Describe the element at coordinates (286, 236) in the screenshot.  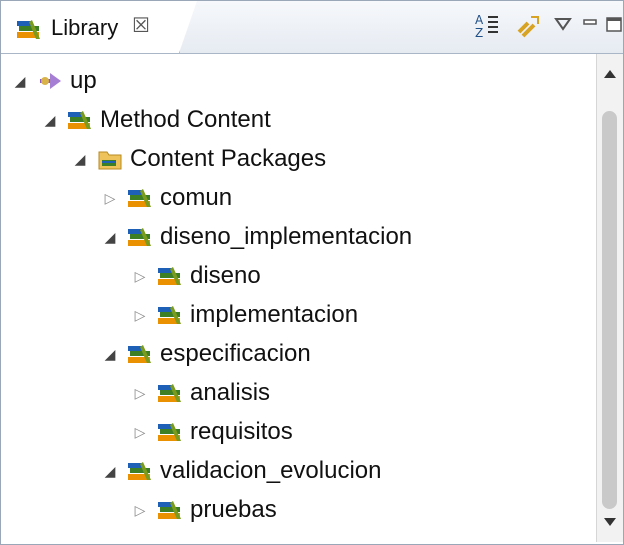
I see `tree-item-label: diseno_implementacion` at that location.